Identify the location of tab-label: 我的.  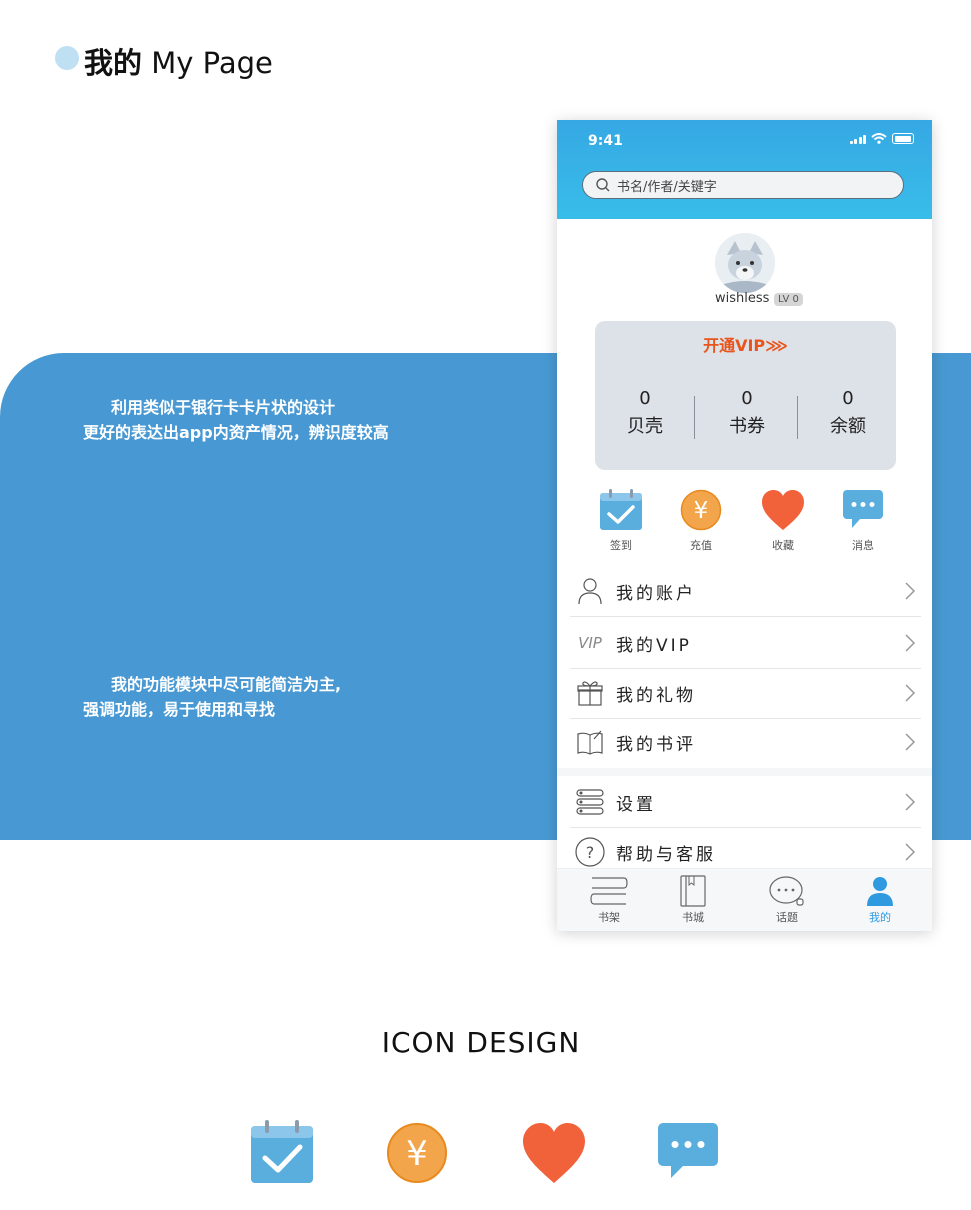
(880, 917).